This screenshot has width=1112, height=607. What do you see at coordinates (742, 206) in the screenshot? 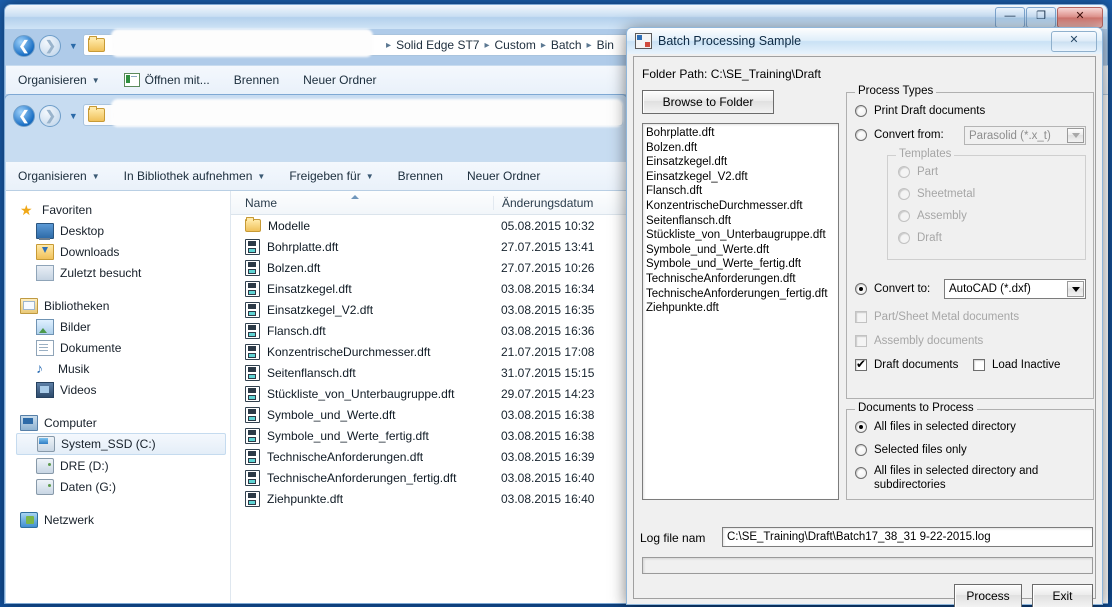
I see `list-item: KonzentrischeDurchmesser.dft` at bounding box center [742, 206].